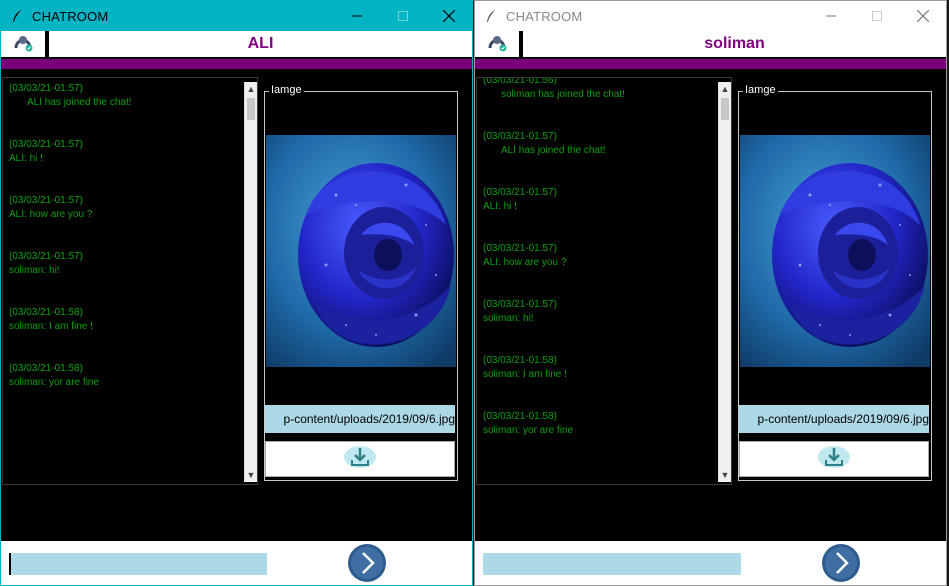 The height and width of the screenshot is (586, 949). I want to click on header-bar: ALI, so click(236, 44).